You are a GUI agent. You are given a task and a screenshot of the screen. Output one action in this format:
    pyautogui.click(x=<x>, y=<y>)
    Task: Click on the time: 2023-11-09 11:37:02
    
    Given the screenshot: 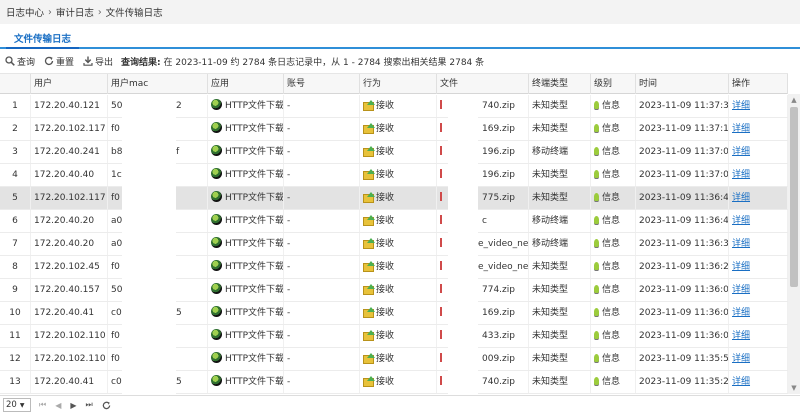 What is the action you would take?
    pyautogui.click(x=684, y=175)
    